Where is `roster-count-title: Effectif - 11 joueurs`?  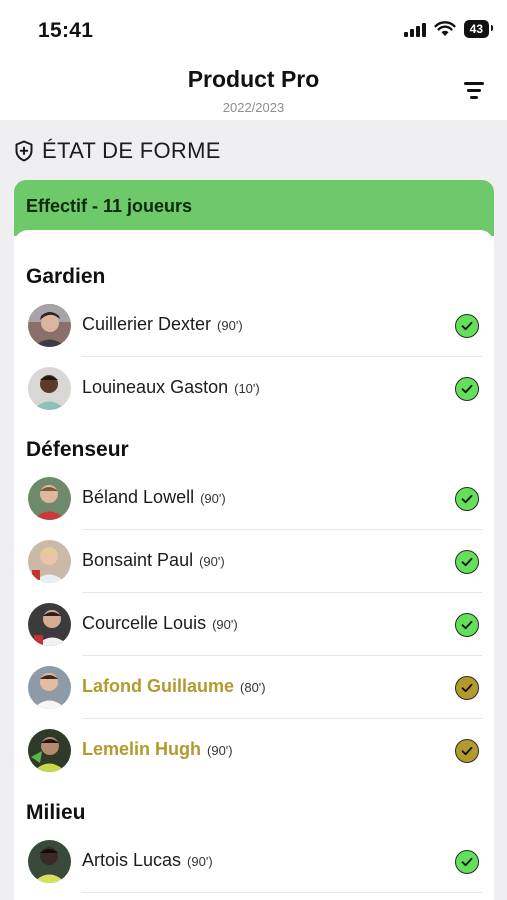 roster-count-title: Effectif - 11 joueurs is located at coordinates (109, 206).